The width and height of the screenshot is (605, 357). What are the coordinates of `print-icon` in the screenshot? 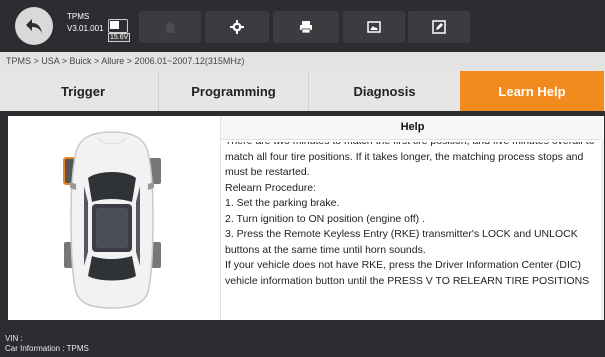 It's located at (306, 27).